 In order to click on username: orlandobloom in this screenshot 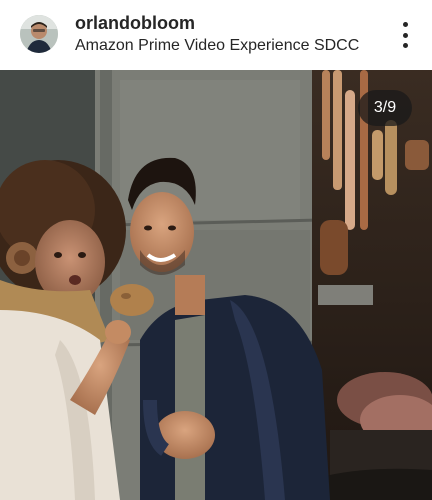, I will do `click(135, 23)`.